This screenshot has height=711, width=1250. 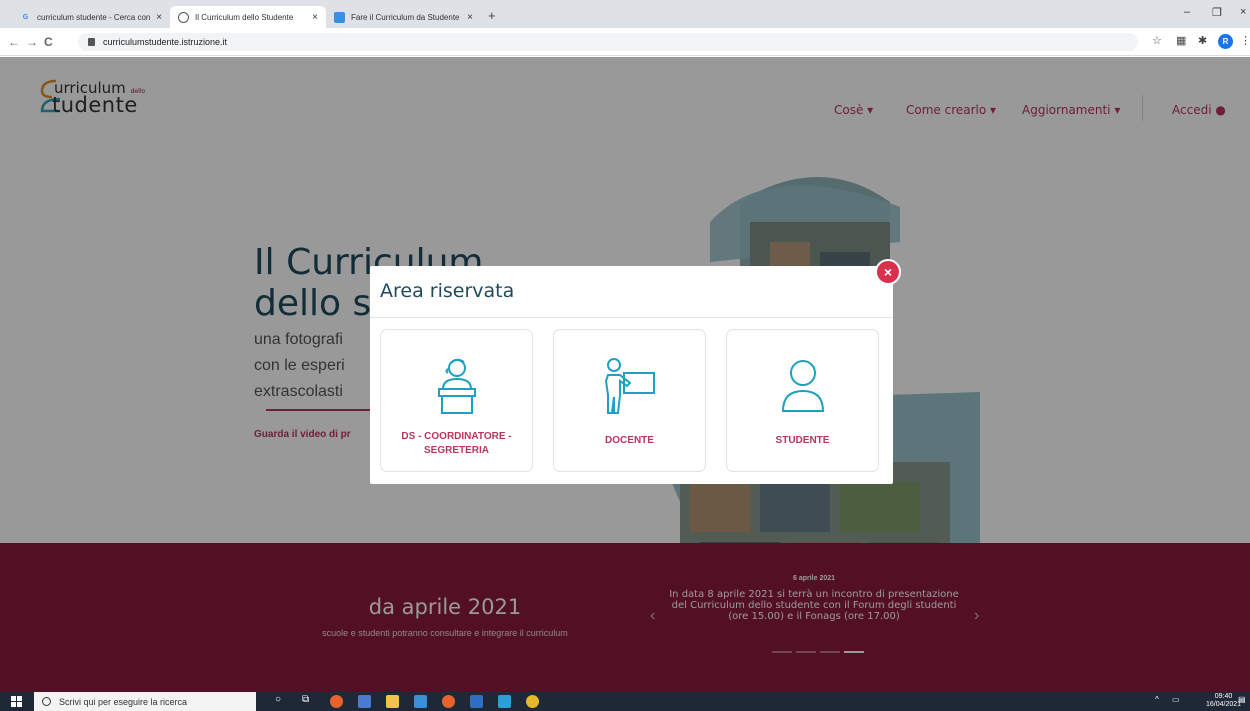 I want to click on receptionist-icon, so click(x=456, y=386).